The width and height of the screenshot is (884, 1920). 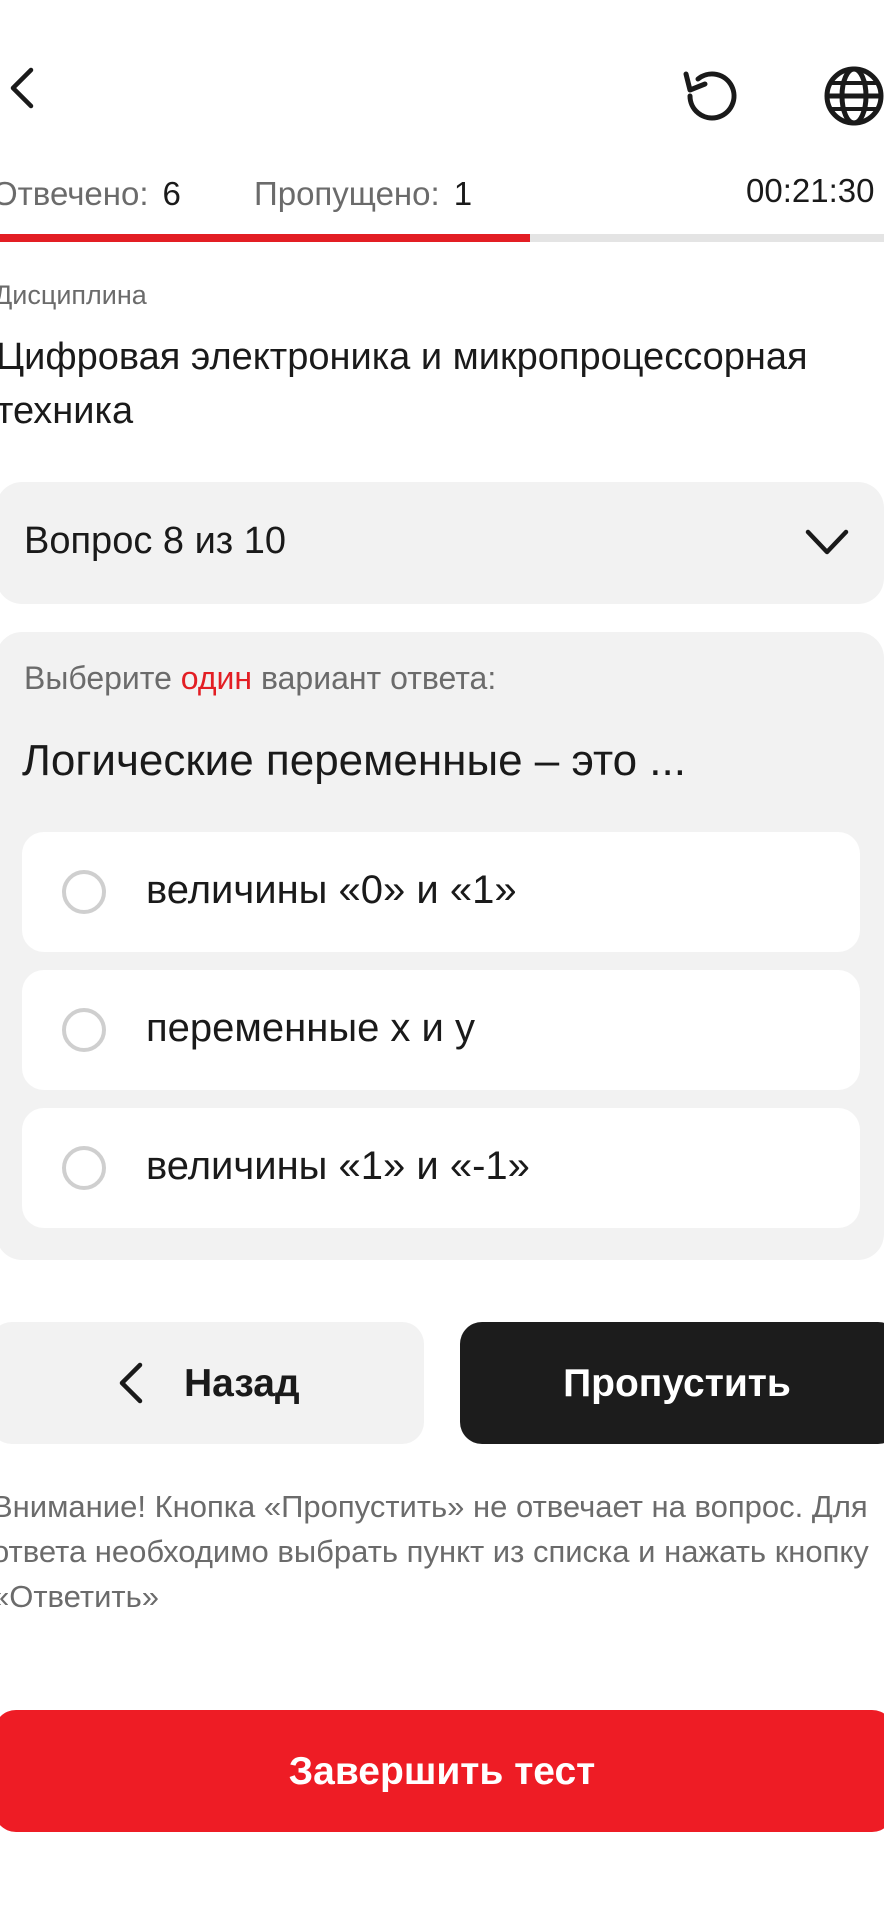 I want to click on skip-button-label: Пропустить, so click(x=677, y=1383).